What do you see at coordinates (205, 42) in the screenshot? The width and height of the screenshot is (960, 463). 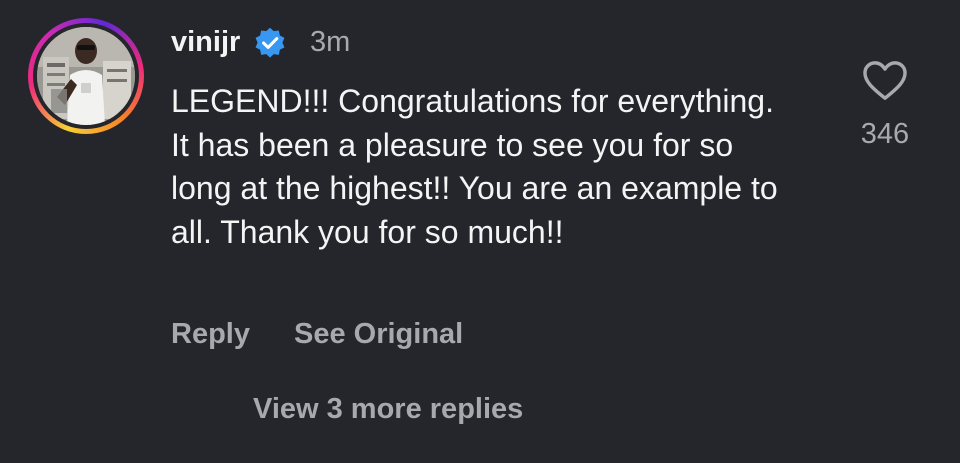 I see `comment-username: vinijr` at bounding box center [205, 42].